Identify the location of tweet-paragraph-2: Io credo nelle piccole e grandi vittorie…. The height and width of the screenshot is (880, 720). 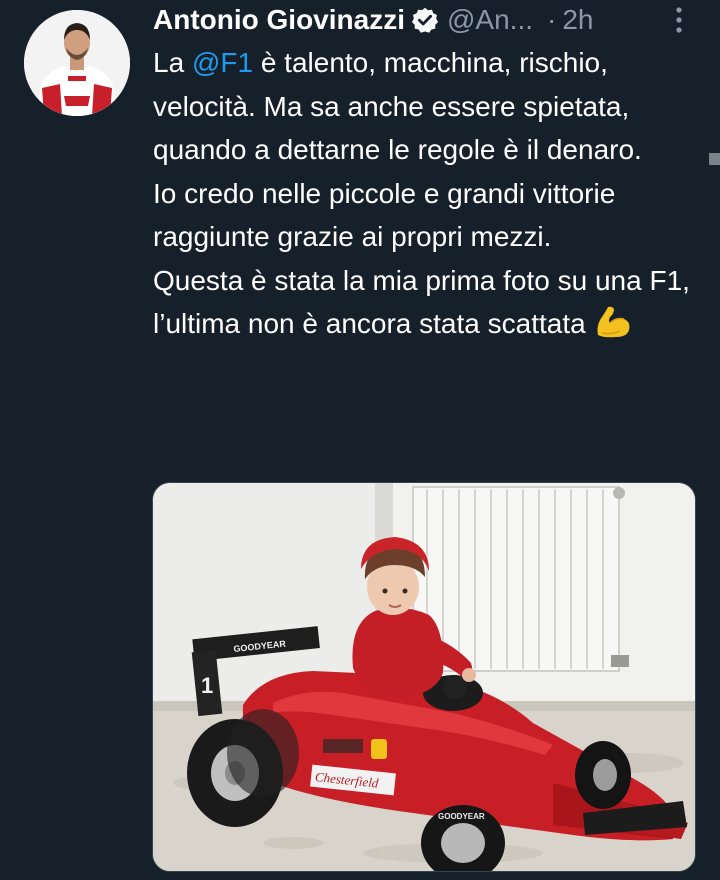
(384, 215).